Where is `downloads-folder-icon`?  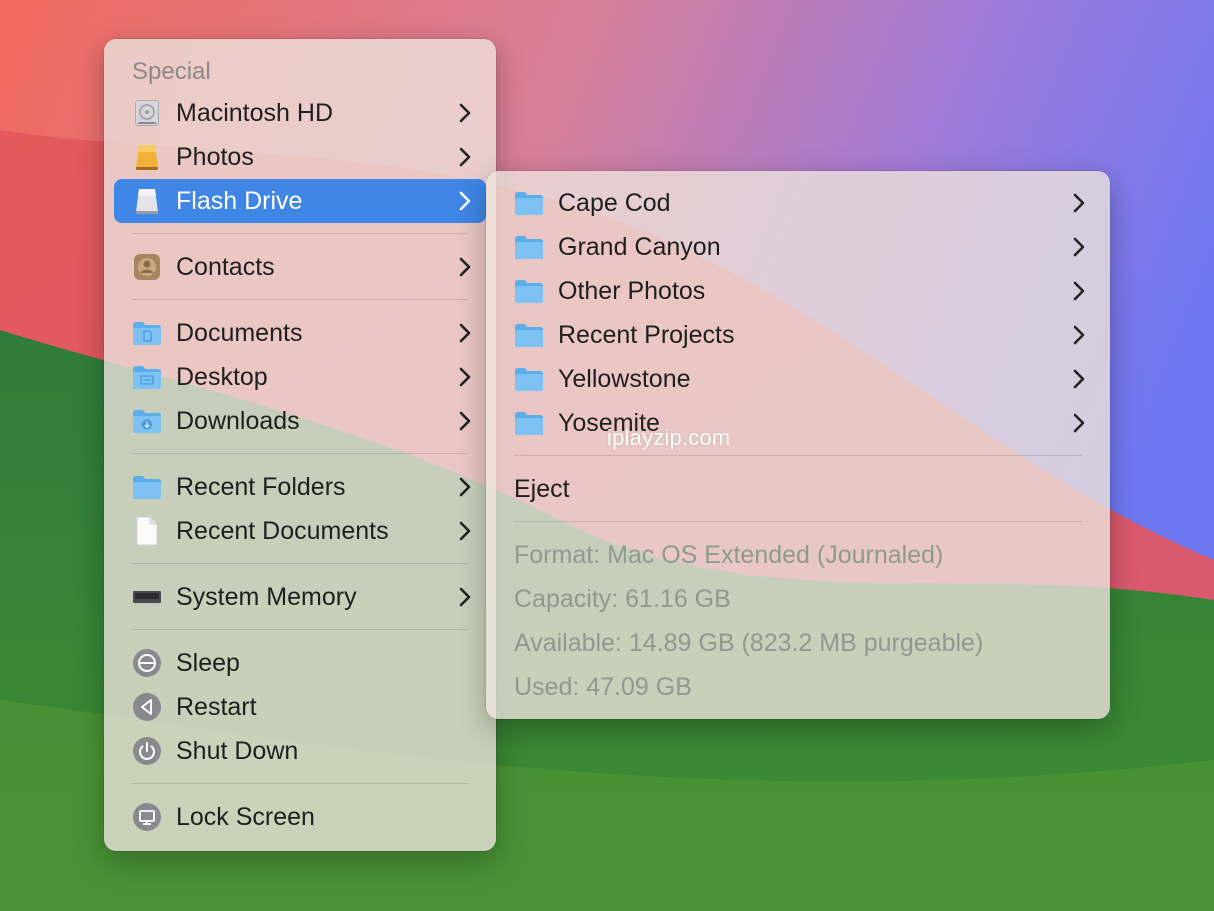
downloads-folder-icon is located at coordinates (147, 421).